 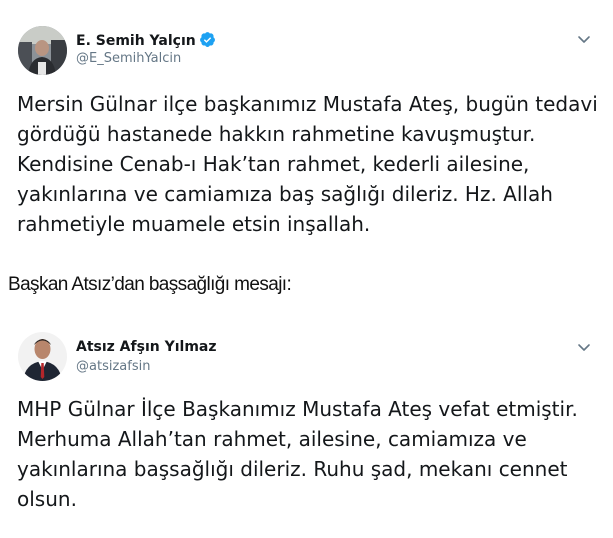 I want to click on display-name: Atsız Afşın Yılmaz, so click(x=146, y=347).